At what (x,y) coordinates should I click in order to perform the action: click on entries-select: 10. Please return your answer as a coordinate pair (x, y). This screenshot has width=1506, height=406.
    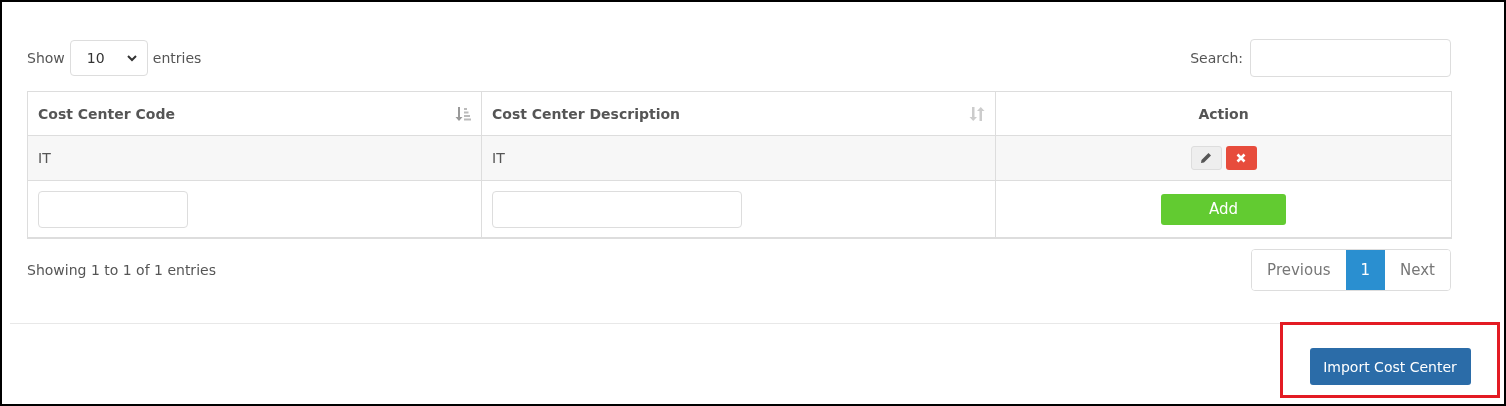
    Looking at the image, I should click on (108, 58).